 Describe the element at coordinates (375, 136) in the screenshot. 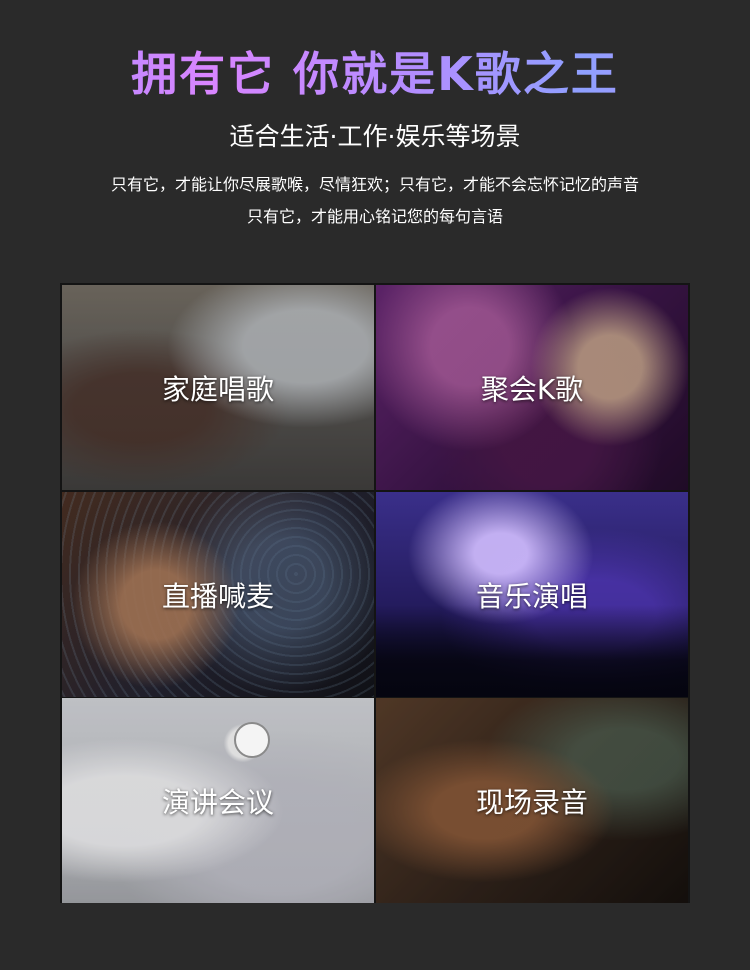

I see `subtitle: 适合生活·工作·娱乐等场景` at that location.